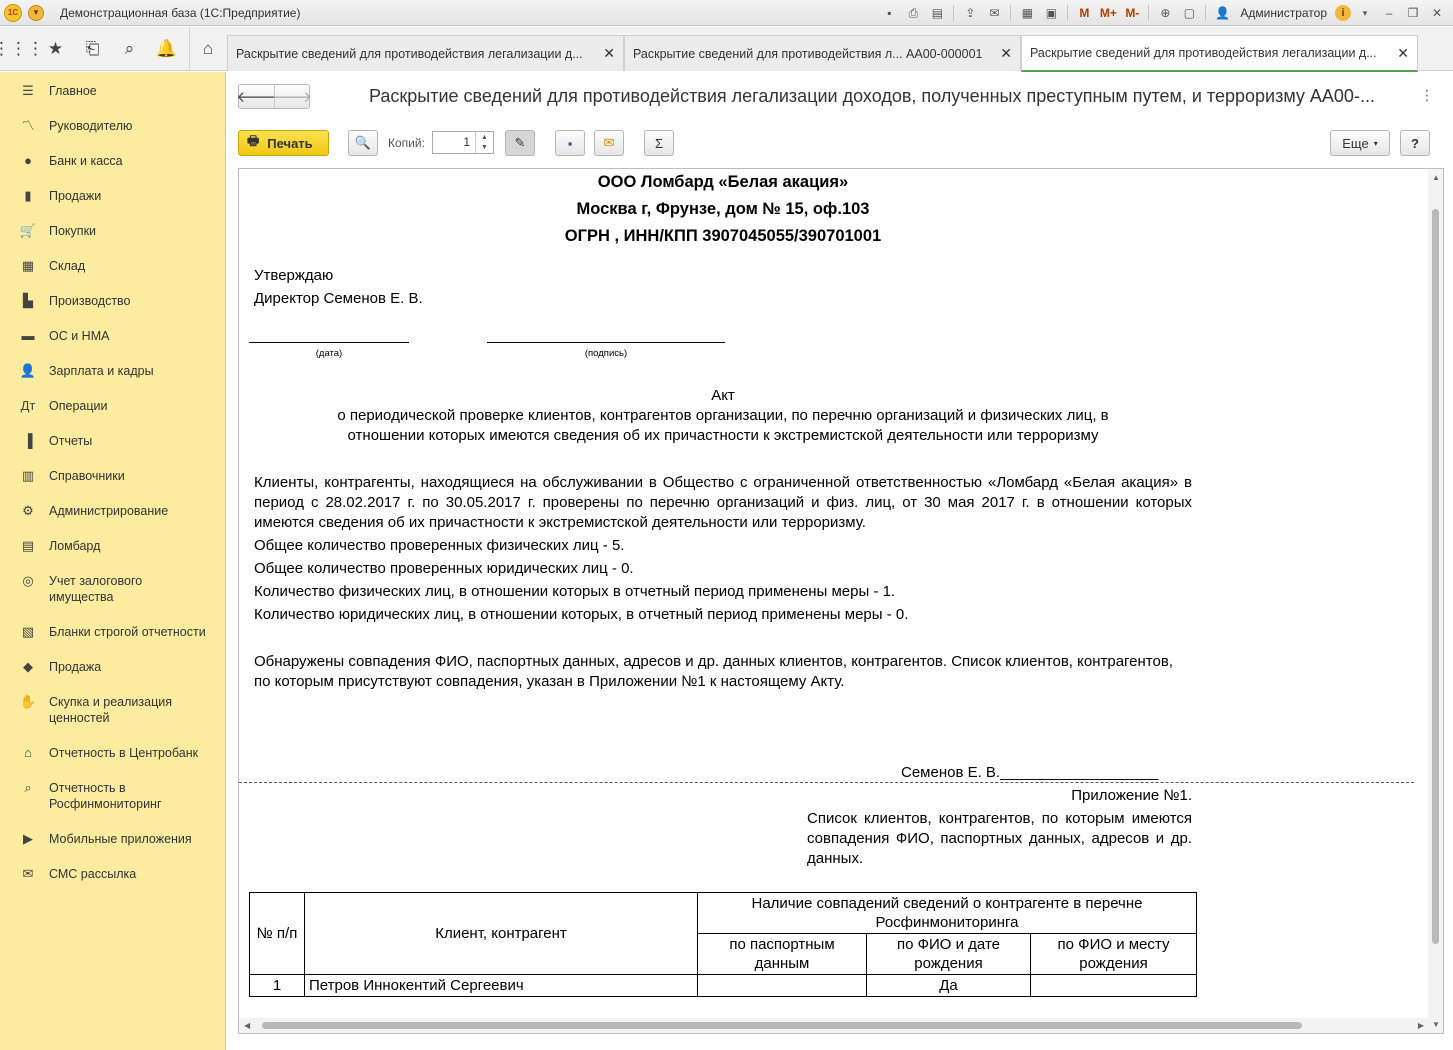  I want to click on memory-mplus-icon: M+, so click(1108, 13).